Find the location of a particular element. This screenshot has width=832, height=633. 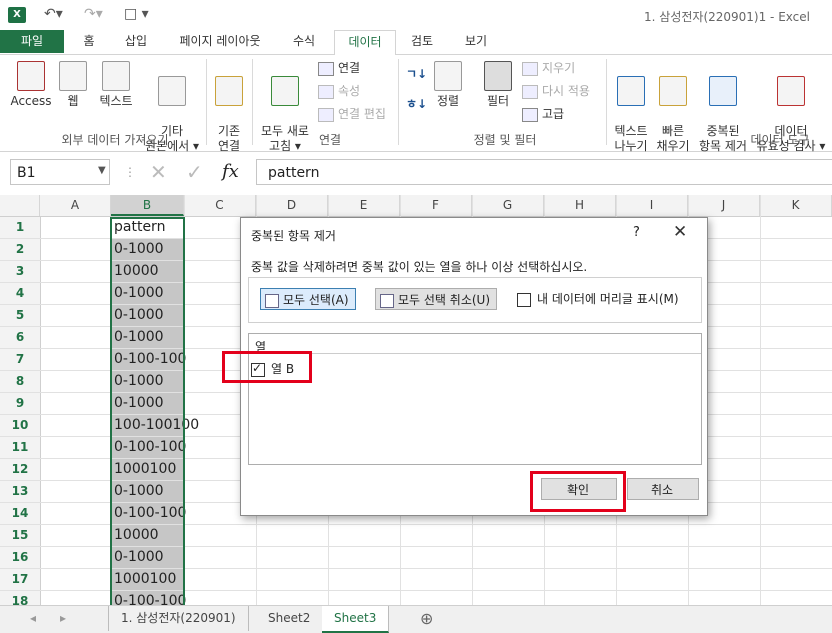

column-header: C is located at coordinates (220, 205).